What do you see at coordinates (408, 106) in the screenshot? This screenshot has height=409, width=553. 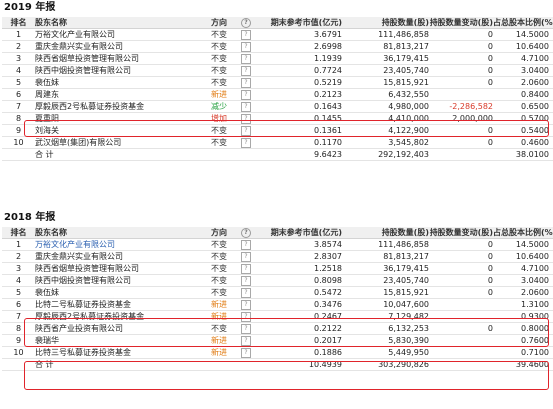 I see `holding-cell: 4,980,000` at bounding box center [408, 106].